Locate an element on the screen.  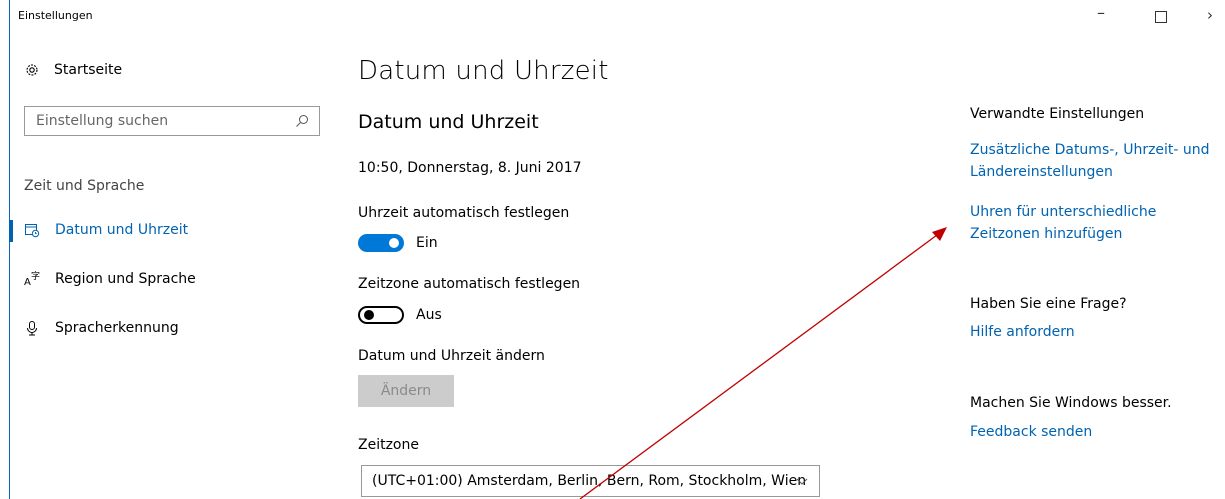
change-datetime-label: Datum und Uhrzeit ändern is located at coordinates (451, 356).